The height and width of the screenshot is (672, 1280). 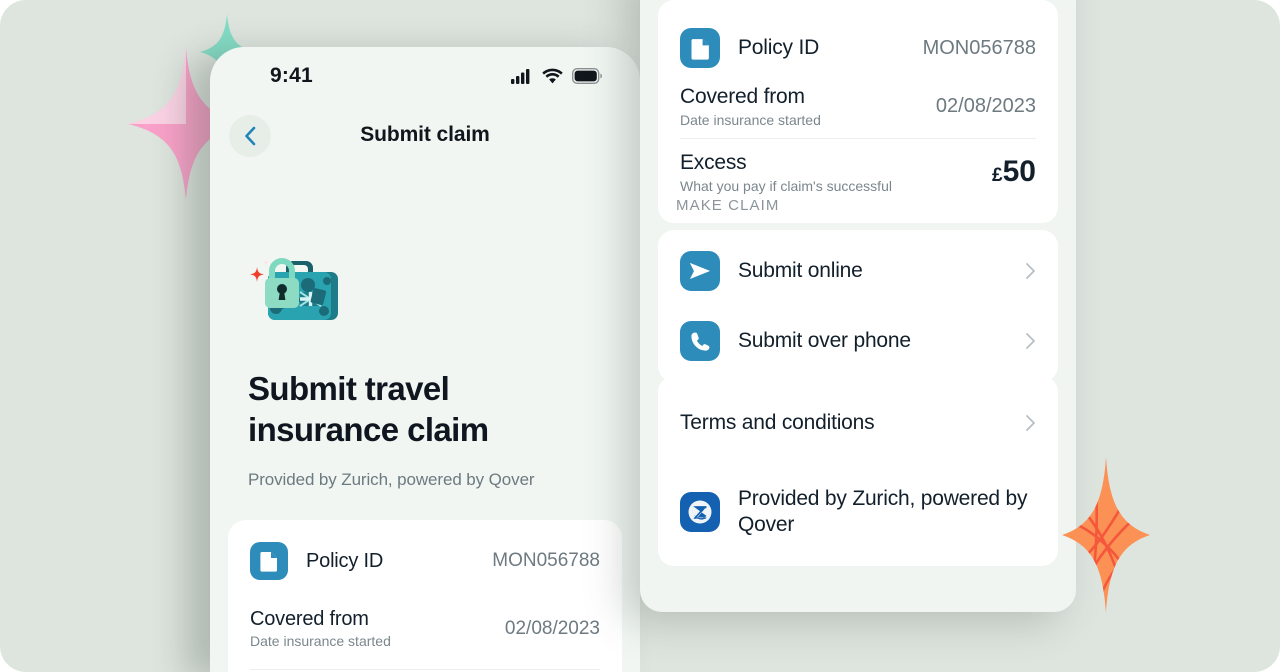 I want to click on signal-icon, so click(x=520, y=76).